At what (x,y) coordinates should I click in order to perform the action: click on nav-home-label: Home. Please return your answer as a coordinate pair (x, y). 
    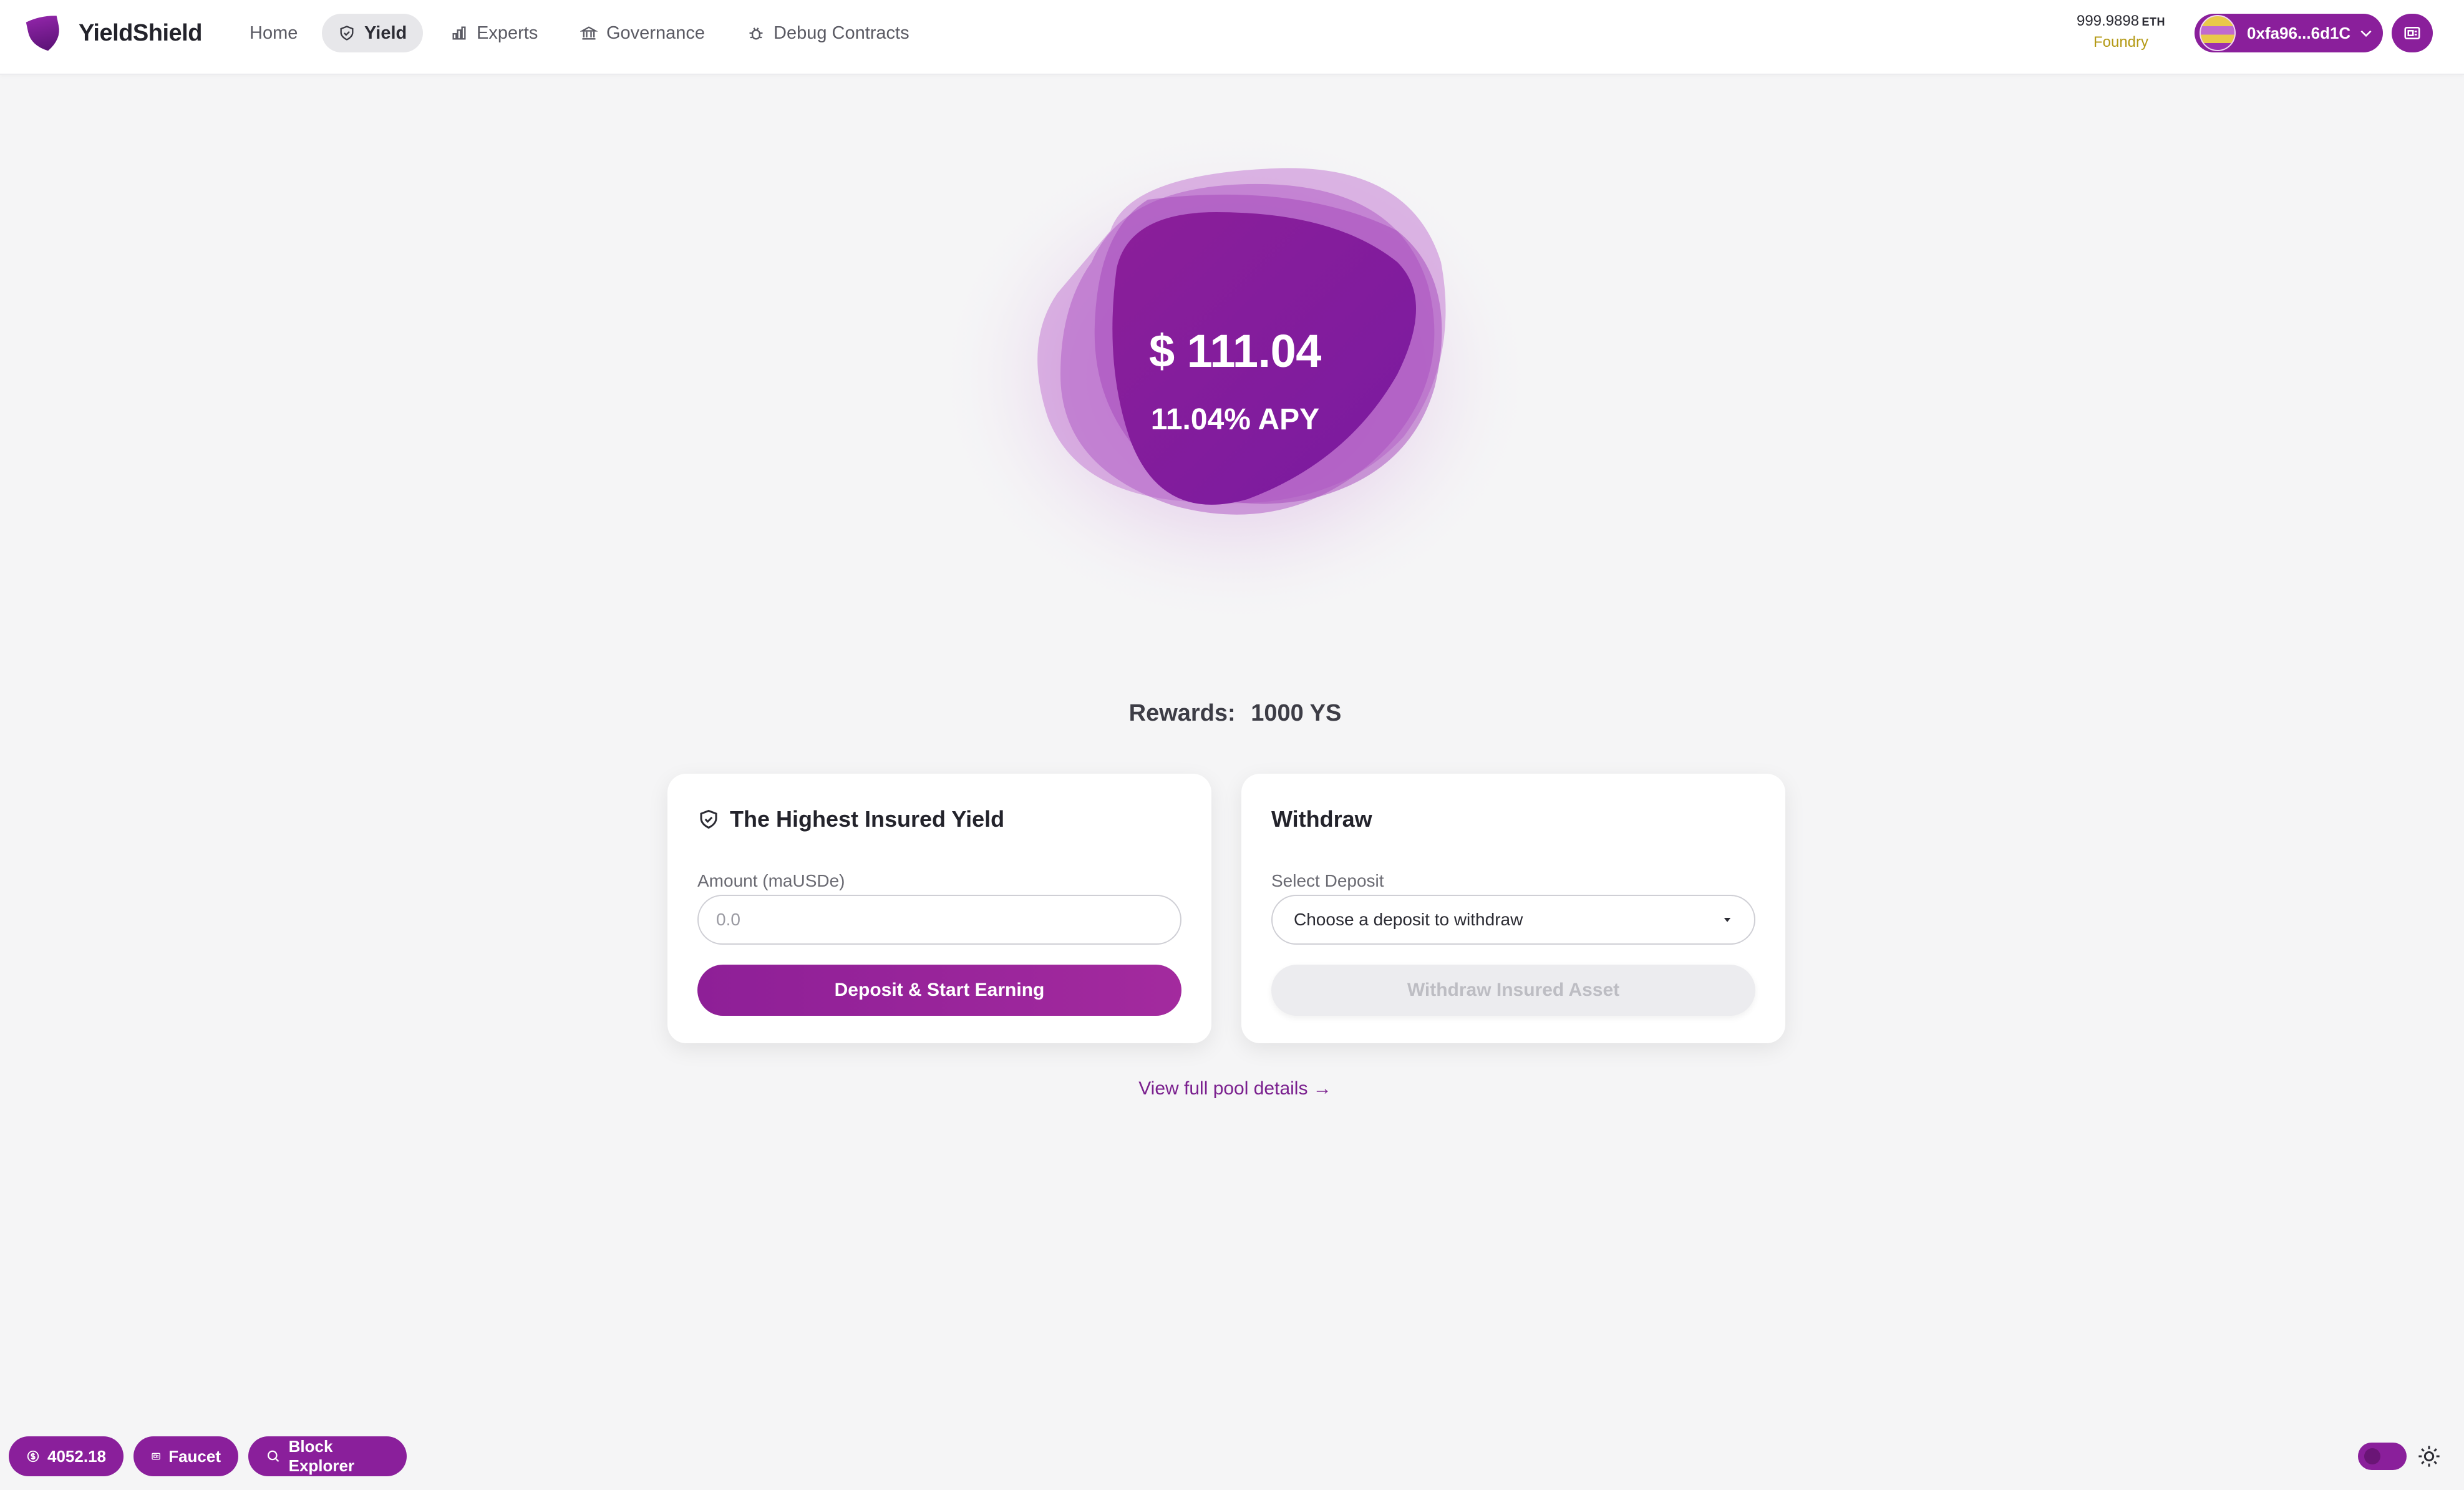
    Looking at the image, I should click on (274, 32).